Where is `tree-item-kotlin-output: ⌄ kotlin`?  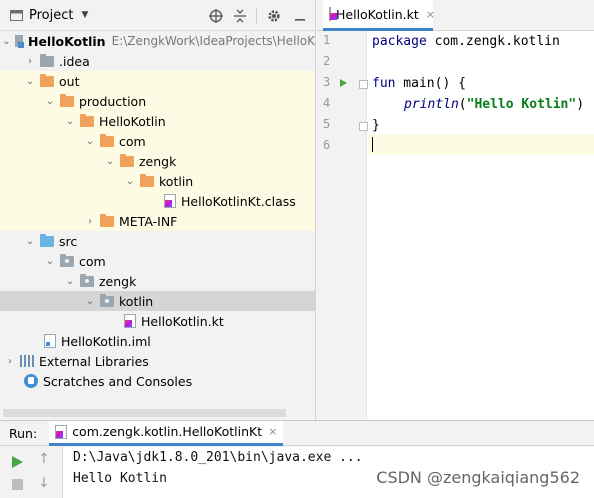
tree-item-kotlin-output: ⌄ kotlin is located at coordinates (157, 181).